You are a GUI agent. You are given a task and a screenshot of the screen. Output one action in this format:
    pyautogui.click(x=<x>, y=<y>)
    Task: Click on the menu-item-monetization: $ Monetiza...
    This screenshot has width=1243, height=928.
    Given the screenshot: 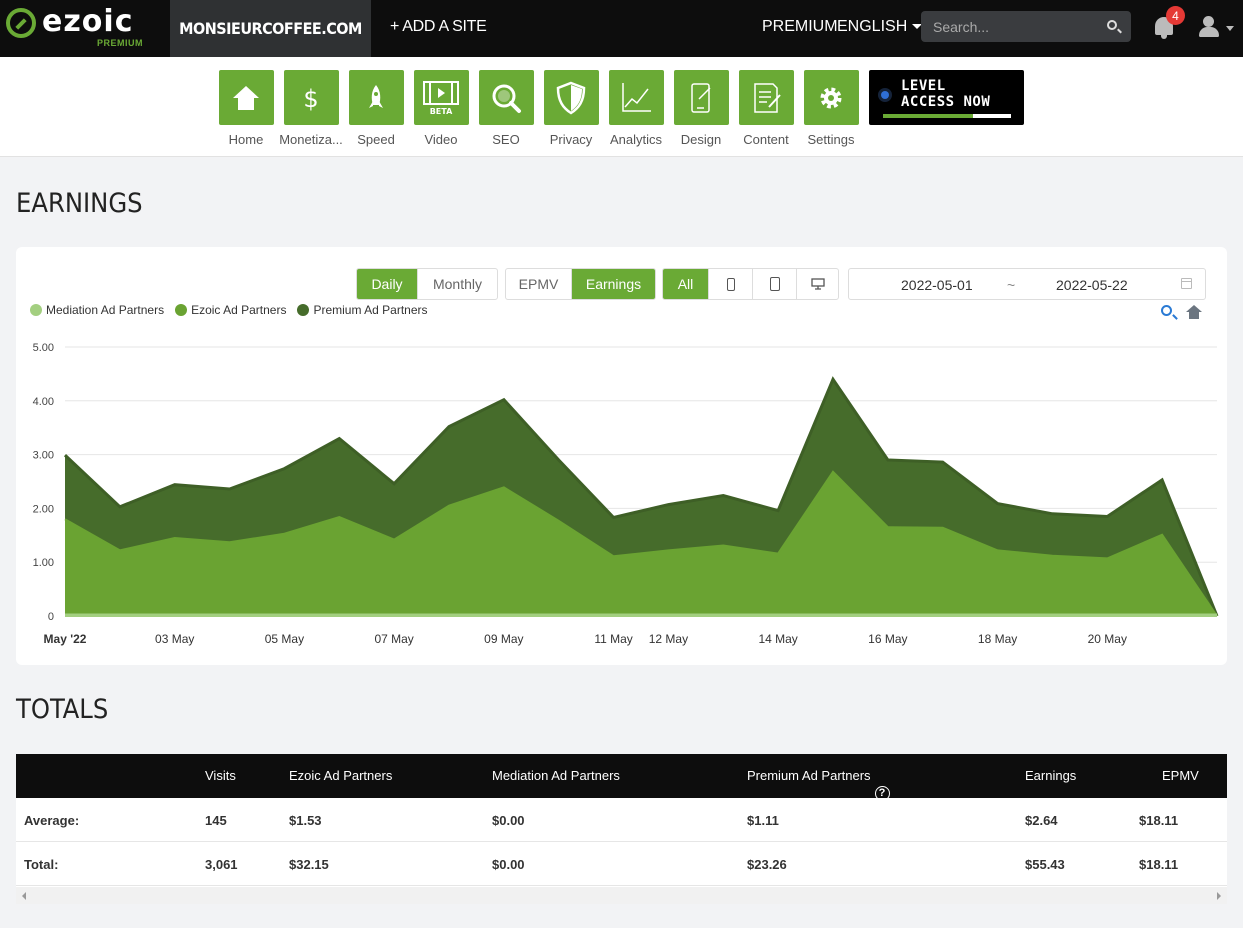 What is the action you would take?
    pyautogui.click(x=311, y=108)
    